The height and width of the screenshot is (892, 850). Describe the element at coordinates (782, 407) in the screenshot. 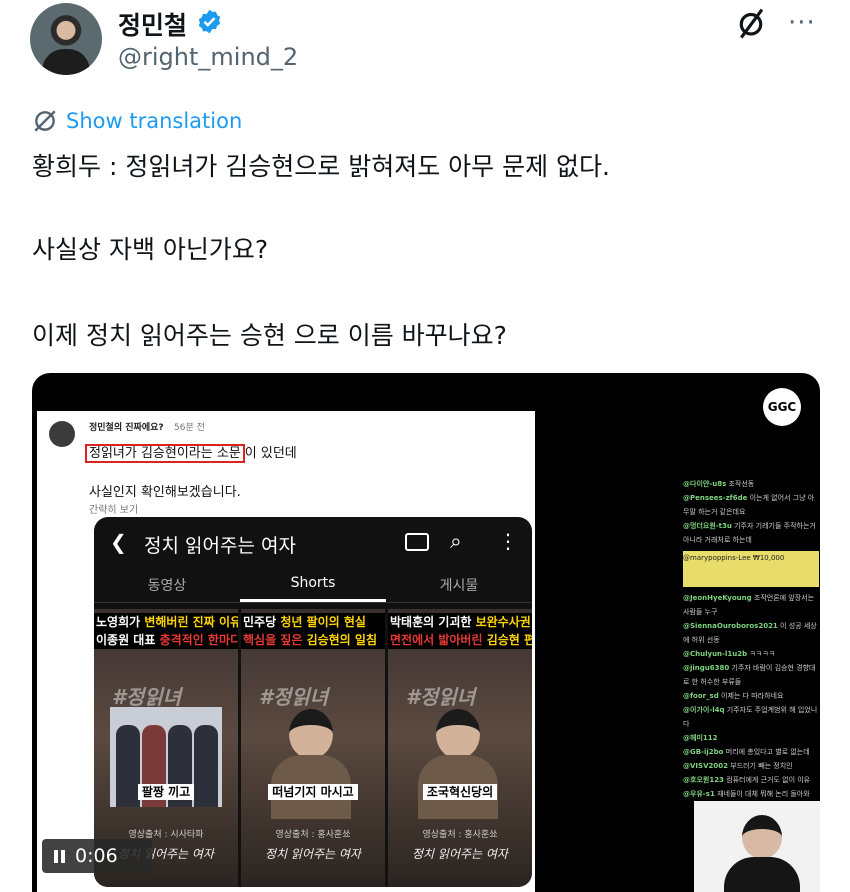

I see `stream-logo: GGC` at that location.